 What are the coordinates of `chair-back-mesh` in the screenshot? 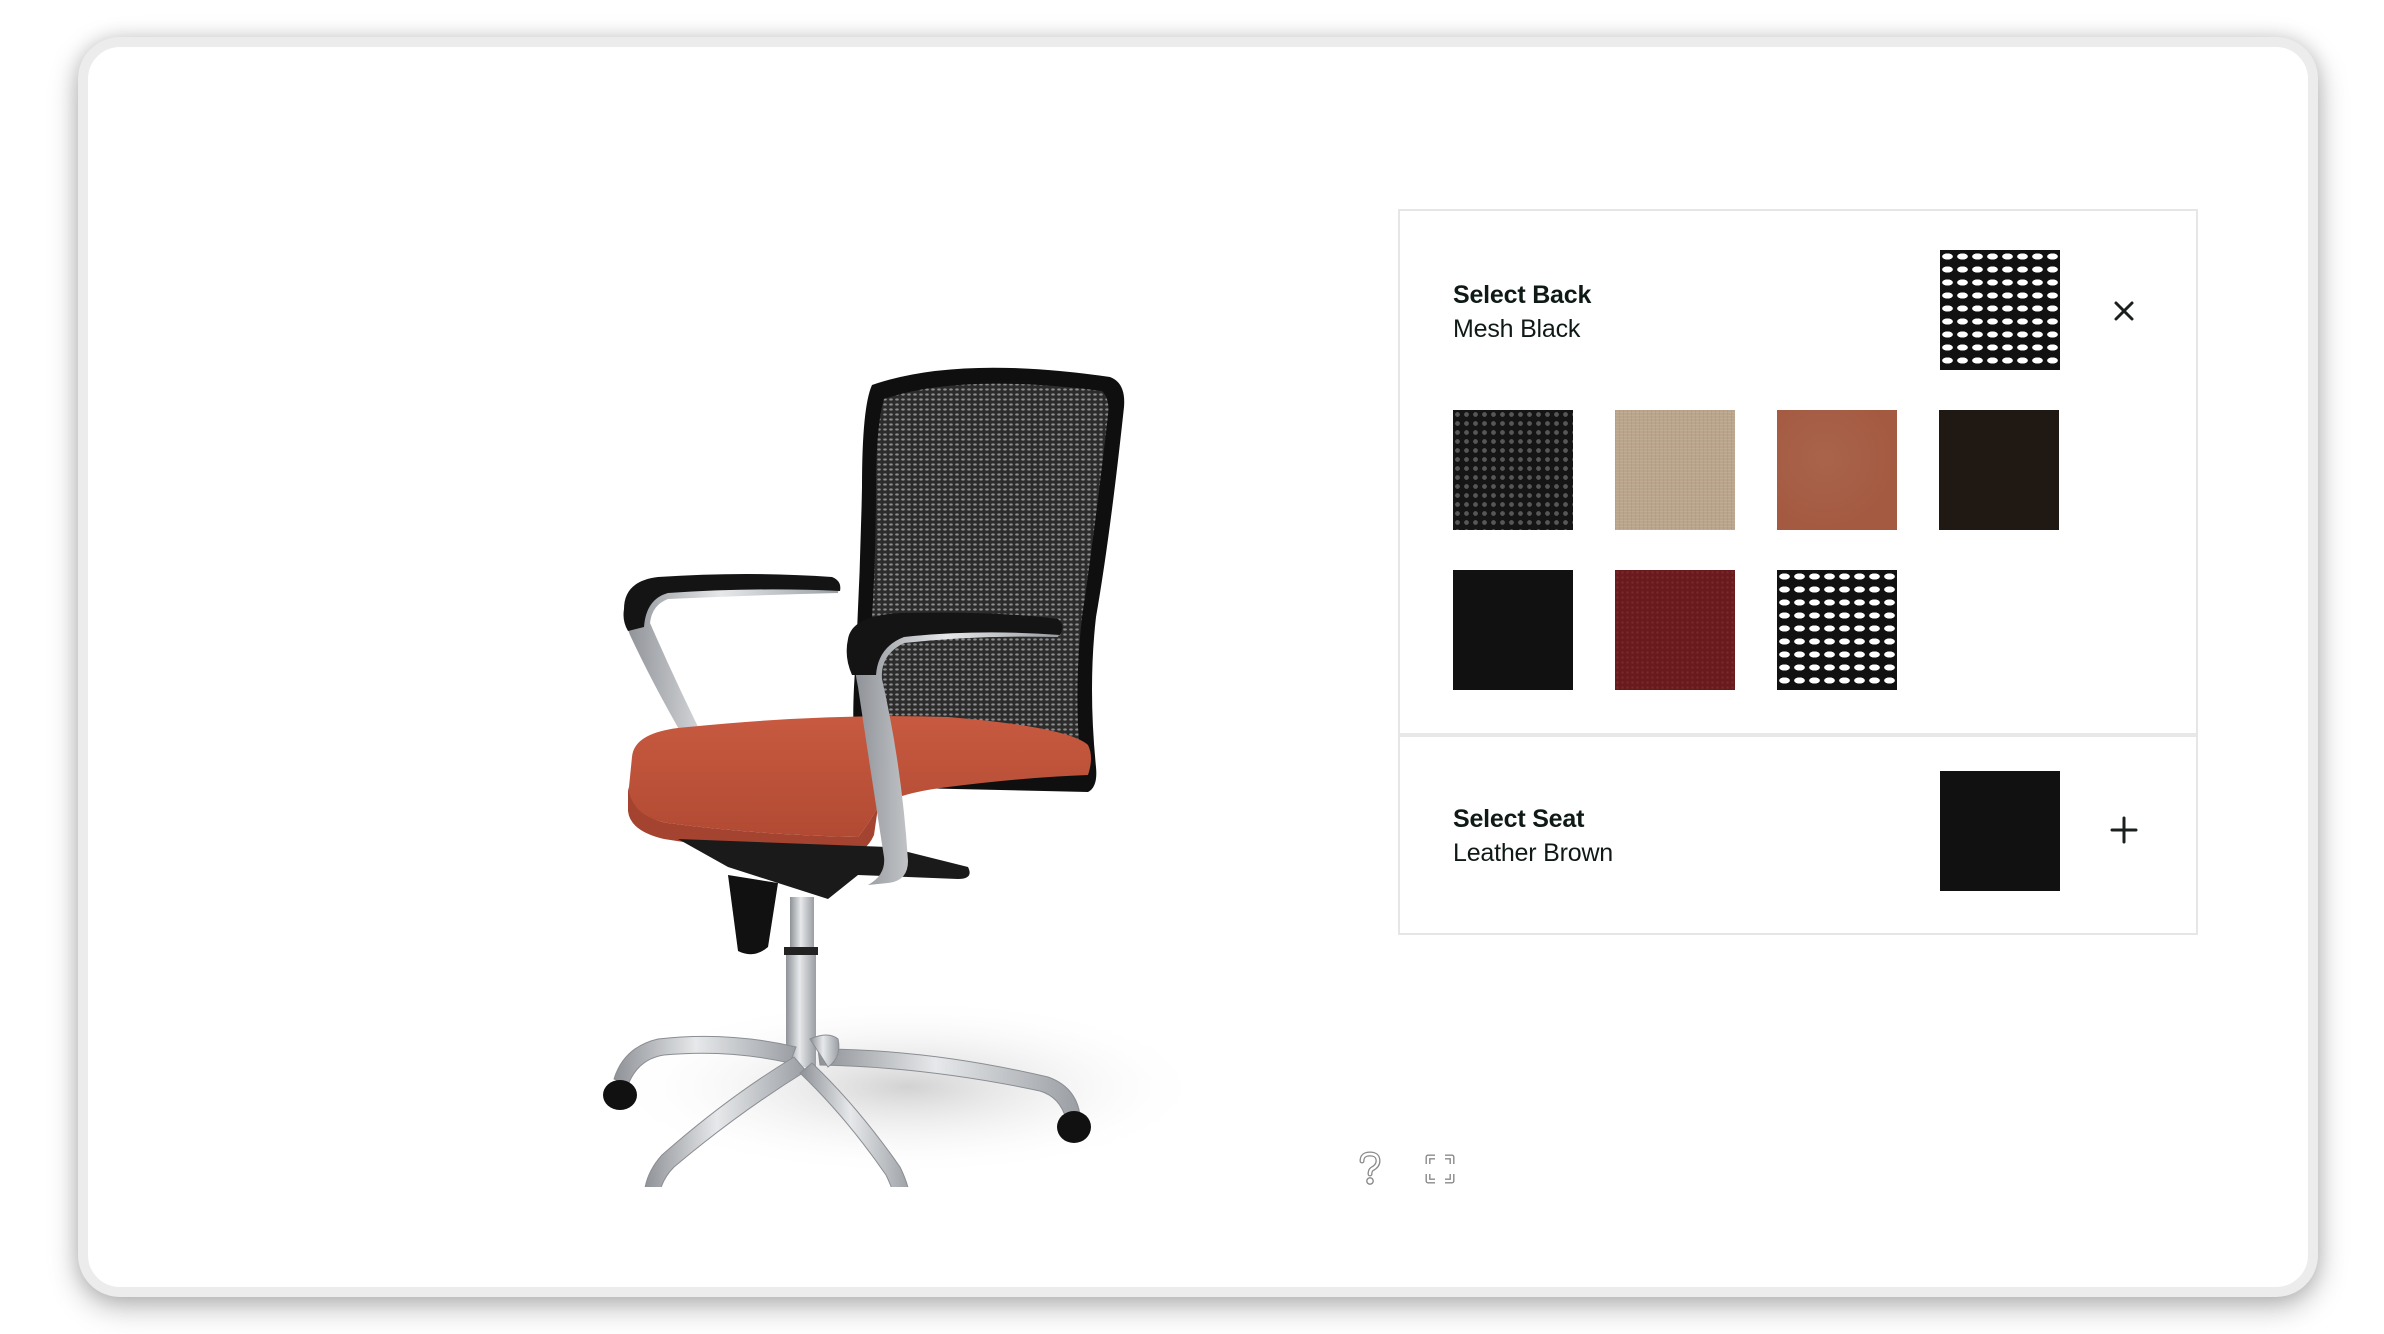 It's located at (988, 570).